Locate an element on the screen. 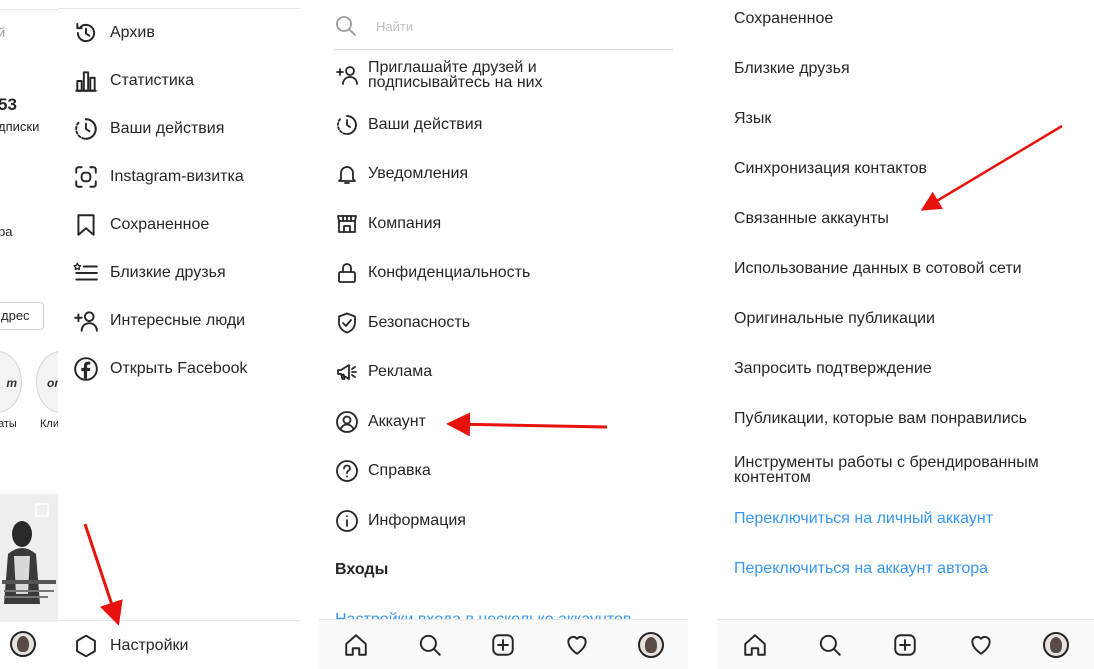  arrow-to-linked-accounts is located at coordinates (991, 167).